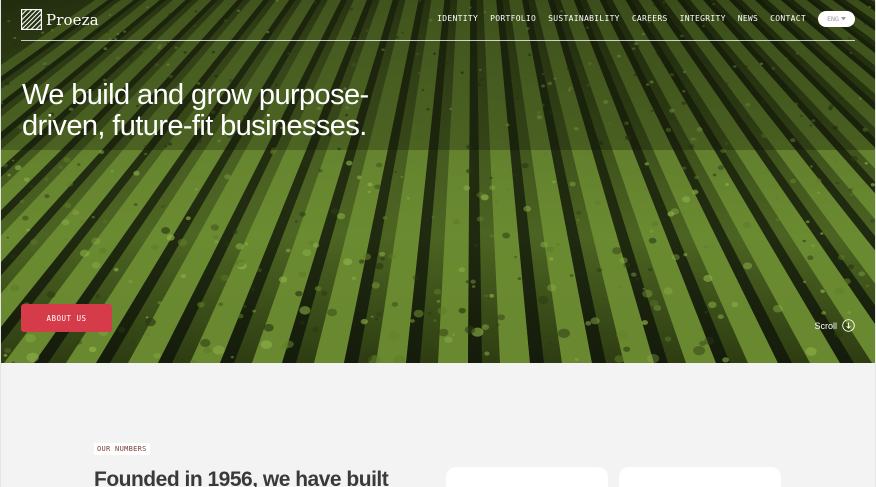  Describe the element at coordinates (457, 18) in the screenshot. I see `nav-item-identity: IDENTITY` at that location.